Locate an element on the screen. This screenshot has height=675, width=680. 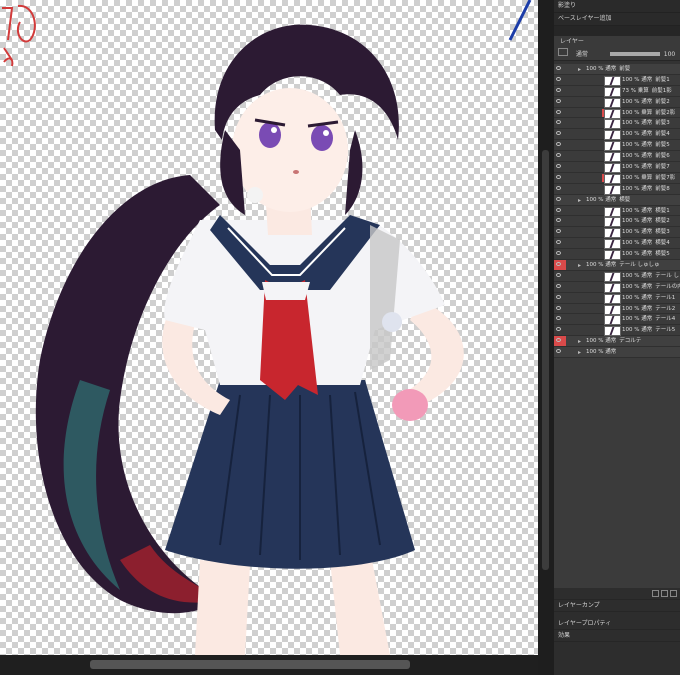
layer-folder-row: ▸ 100 % 通常 is located at coordinates (617, 353).